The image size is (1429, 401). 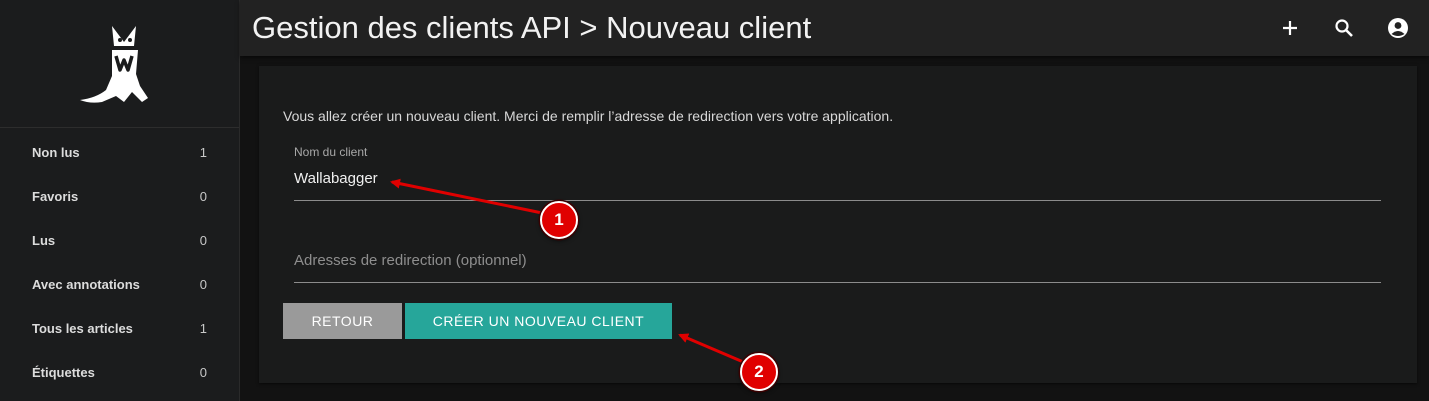 I want to click on logo-area, so click(x=119, y=64).